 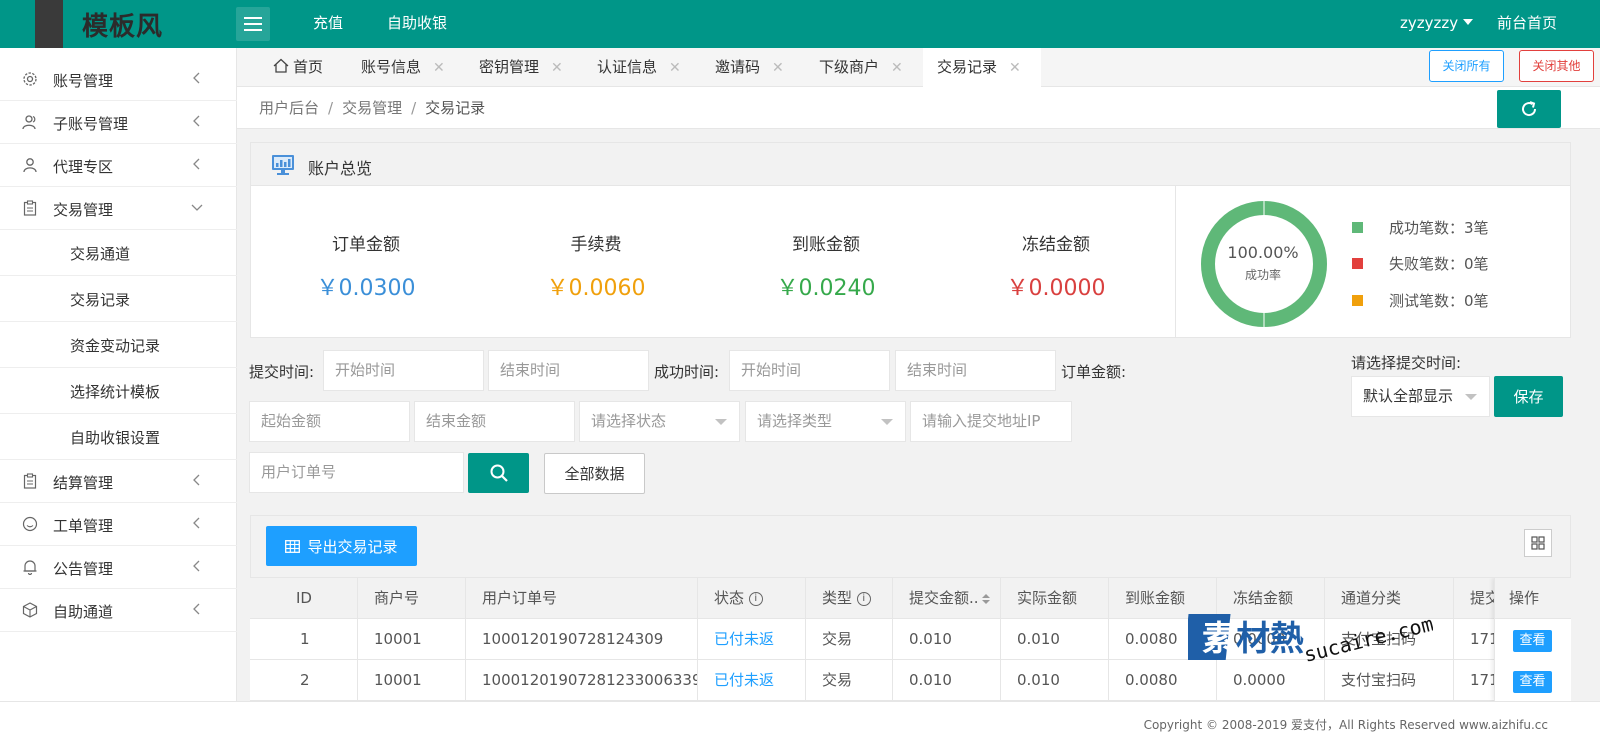 I want to click on tab-key-management: 密钥管理 ✕, so click(x=524, y=67).